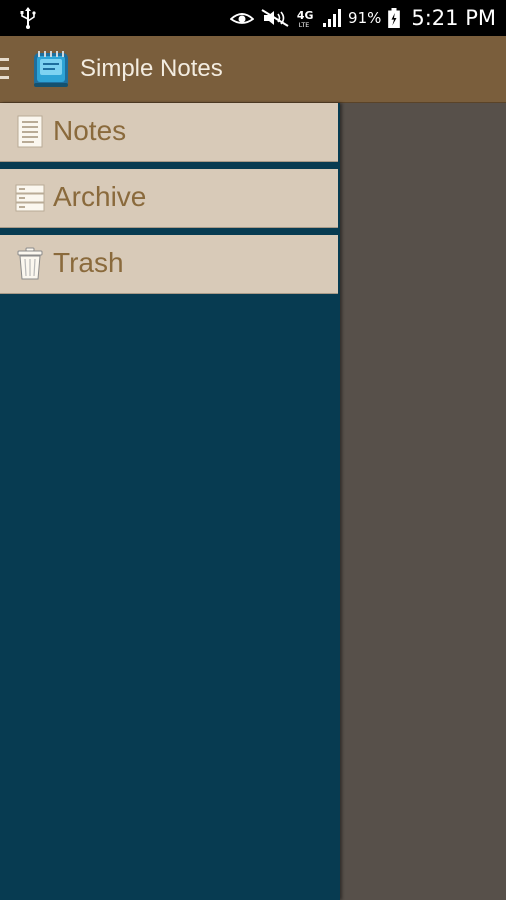  What do you see at coordinates (253, 69) in the screenshot?
I see `action-bar: Simple Notes` at bounding box center [253, 69].